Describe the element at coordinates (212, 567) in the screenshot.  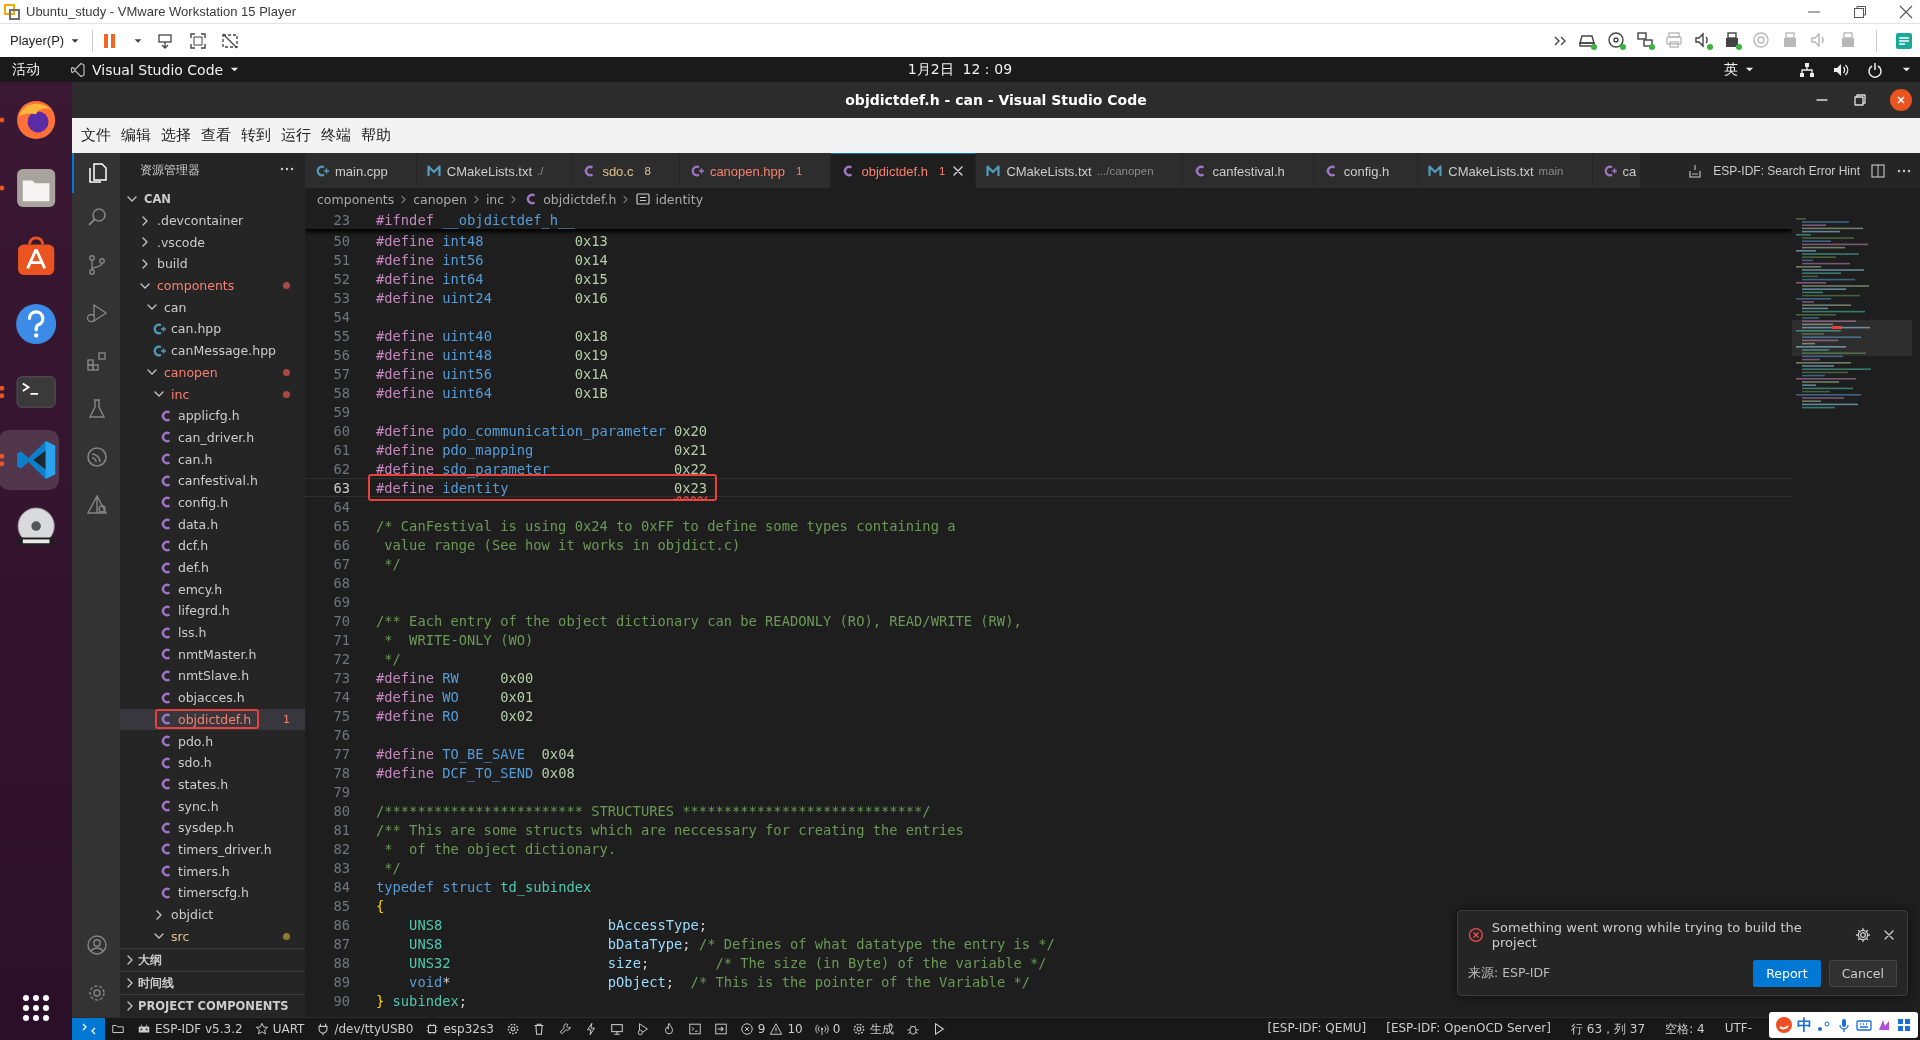
I see `file-item: def.h` at that location.